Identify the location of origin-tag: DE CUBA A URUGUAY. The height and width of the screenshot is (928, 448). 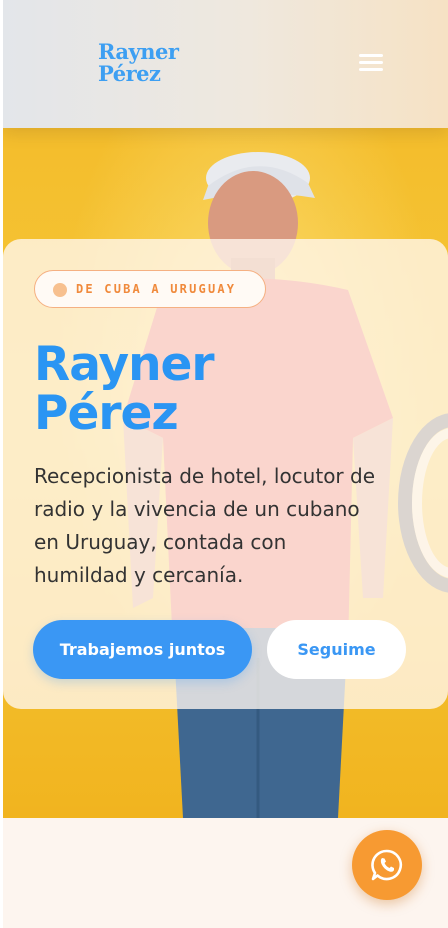
(150, 289).